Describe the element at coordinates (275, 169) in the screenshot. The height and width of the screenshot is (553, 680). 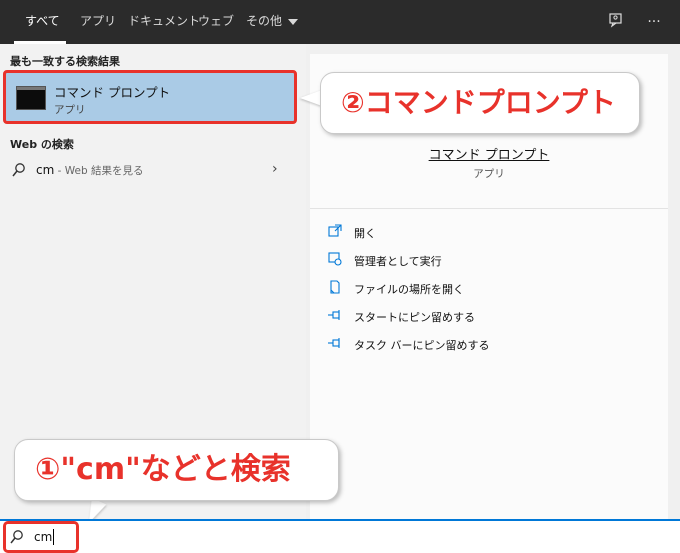
I see `chevron-right-icon: ›` at that location.